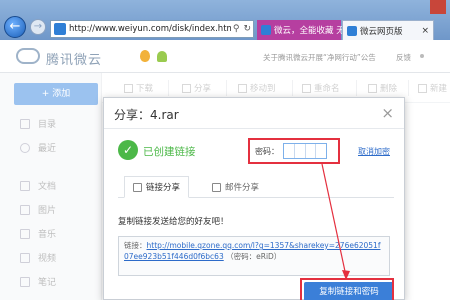 This screenshot has width=450, height=300. Describe the element at coordinates (225, 56) in the screenshot. I see `app-header: 腾讯微云 关于腾讯微云开展“净网行动”公告 反馈` at that location.